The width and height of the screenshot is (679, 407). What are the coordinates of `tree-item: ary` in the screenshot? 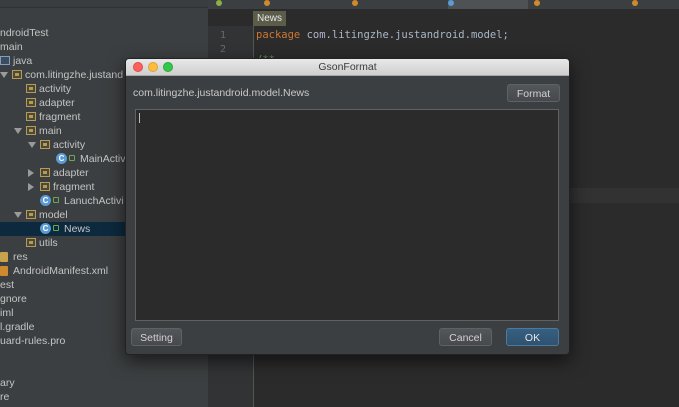 It's located at (104, 383).